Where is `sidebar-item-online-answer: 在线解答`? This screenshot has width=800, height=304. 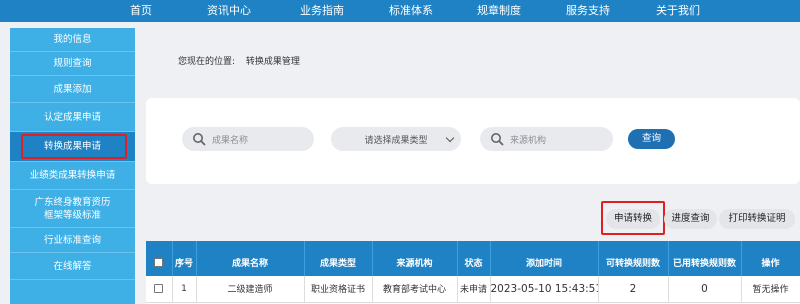
sidebar-item-online-answer: 在线解答 is located at coordinates (72, 266).